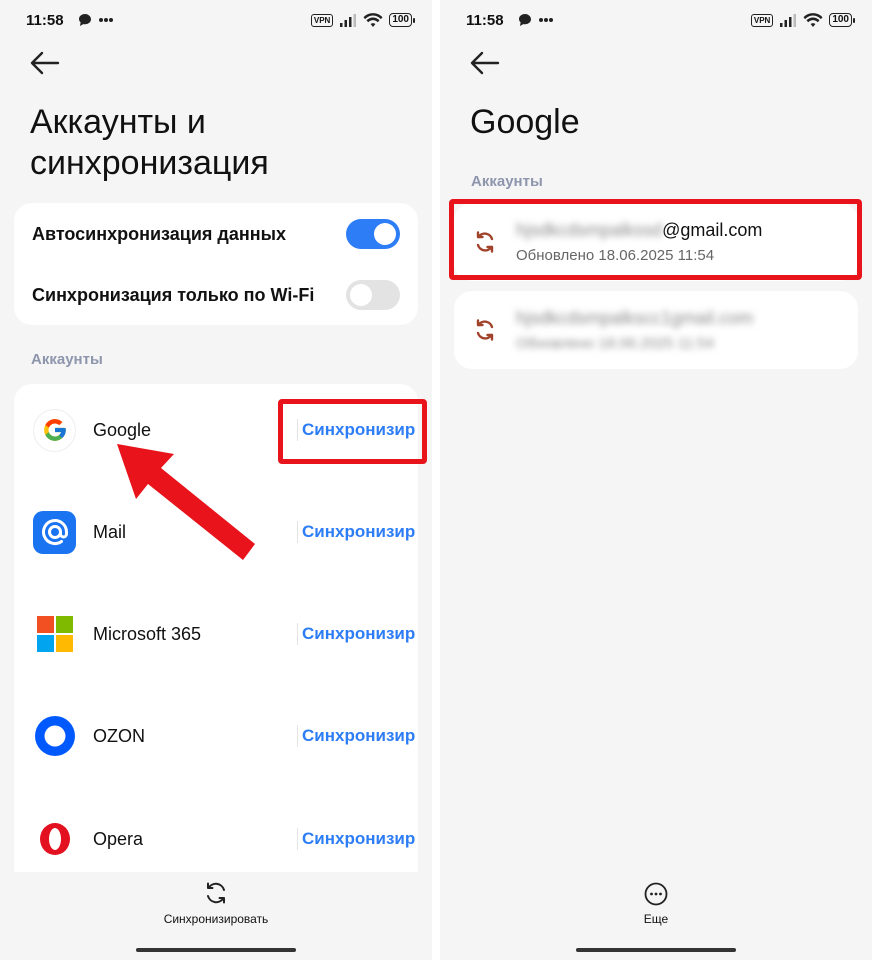 The image size is (872, 960). I want to click on red-arrow-annotation, so click(186, 502).